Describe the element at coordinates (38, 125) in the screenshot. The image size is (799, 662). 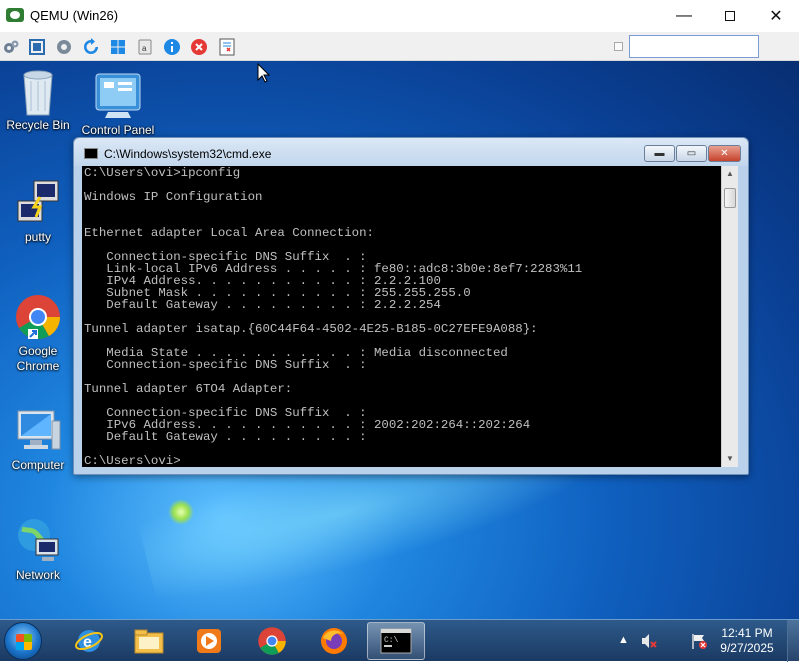
I see `desktop-icon-label: Recycle Bin` at that location.